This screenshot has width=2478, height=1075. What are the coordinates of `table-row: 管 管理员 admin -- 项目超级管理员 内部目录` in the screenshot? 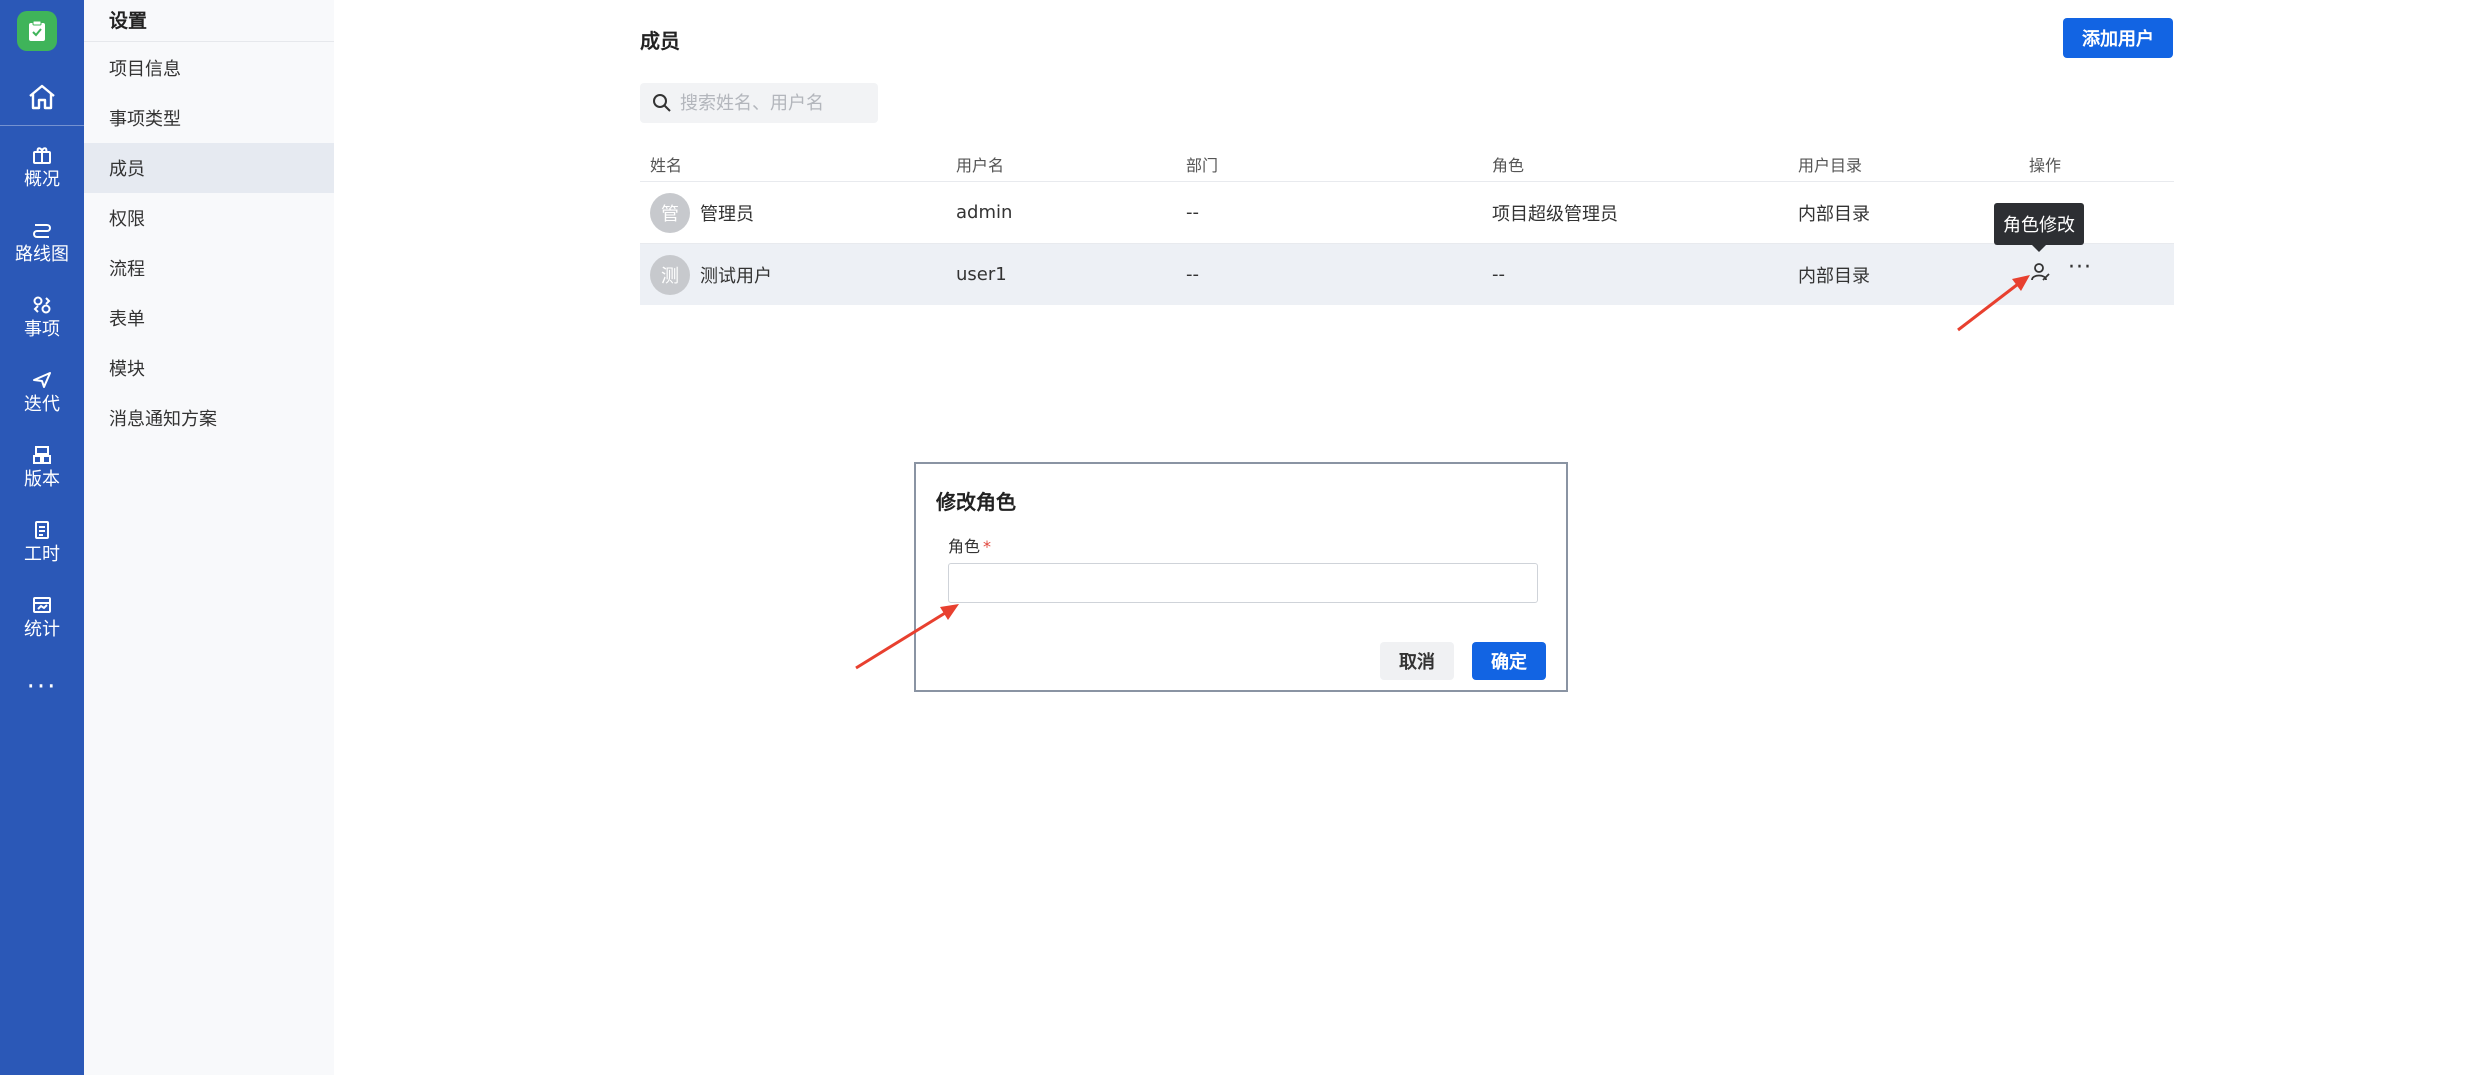 It's located at (1407, 212).